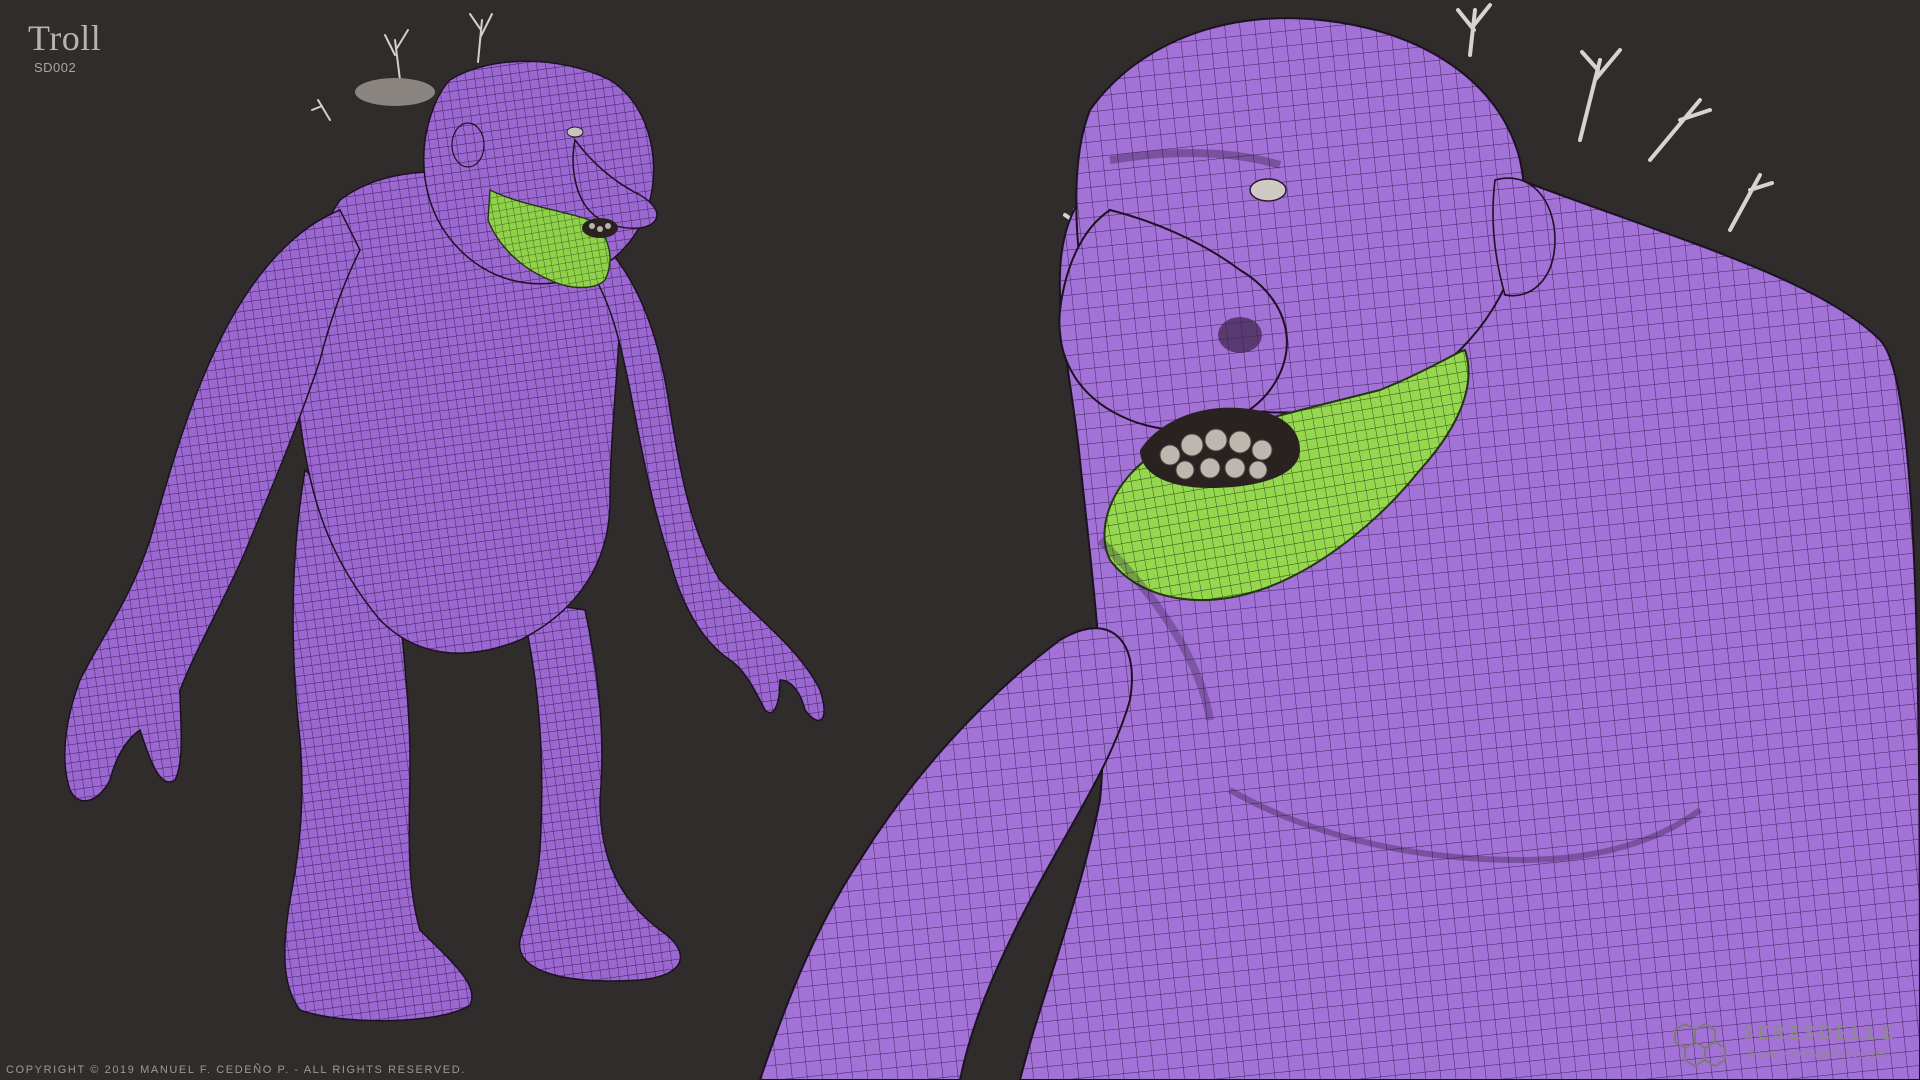 The image size is (1920, 1080). What do you see at coordinates (707, 480) in the screenshot?
I see `right-arm` at bounding box center [707, 480].